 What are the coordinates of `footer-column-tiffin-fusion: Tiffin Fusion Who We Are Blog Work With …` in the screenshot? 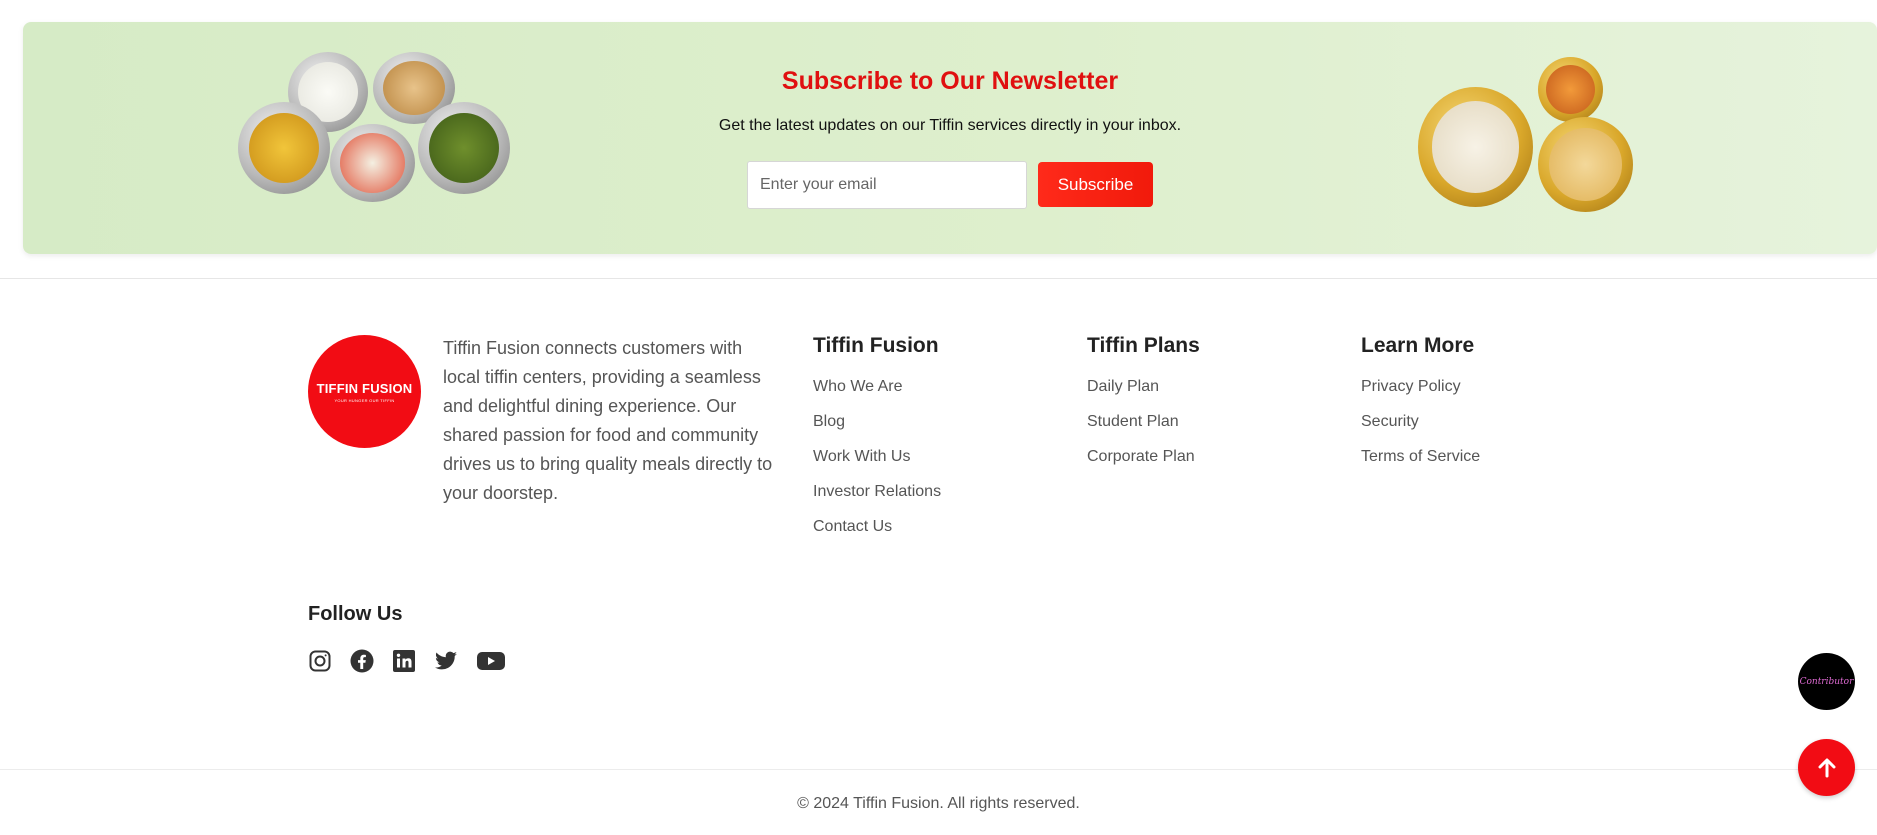 It's located at (877, 443).